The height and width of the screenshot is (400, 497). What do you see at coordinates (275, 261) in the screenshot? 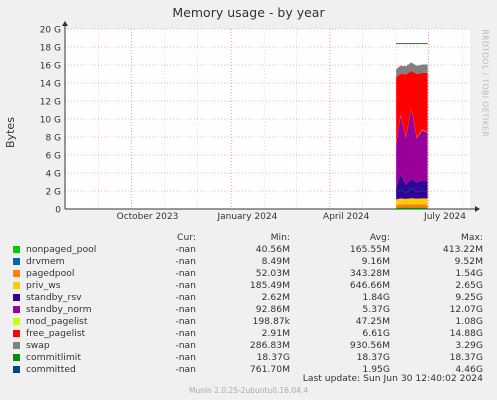
I see `legend-min: 8.49M` at bounding box center [275, 261].